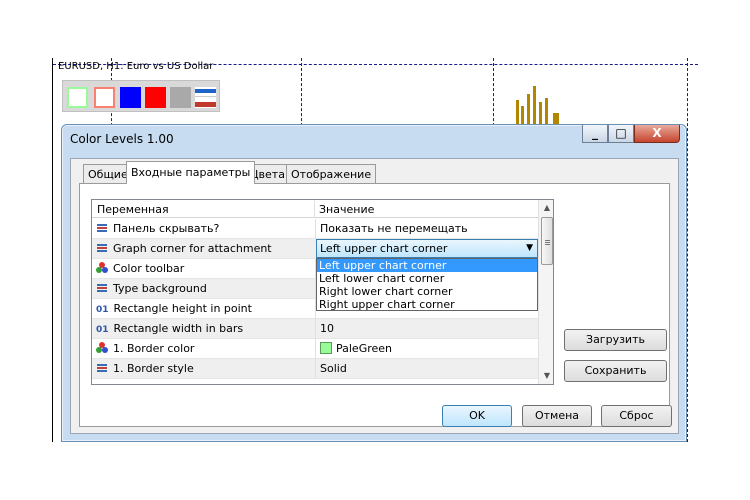 The width and height of the screenshot is (750, 500). I want to click on border-style-button, so click(205, 97).